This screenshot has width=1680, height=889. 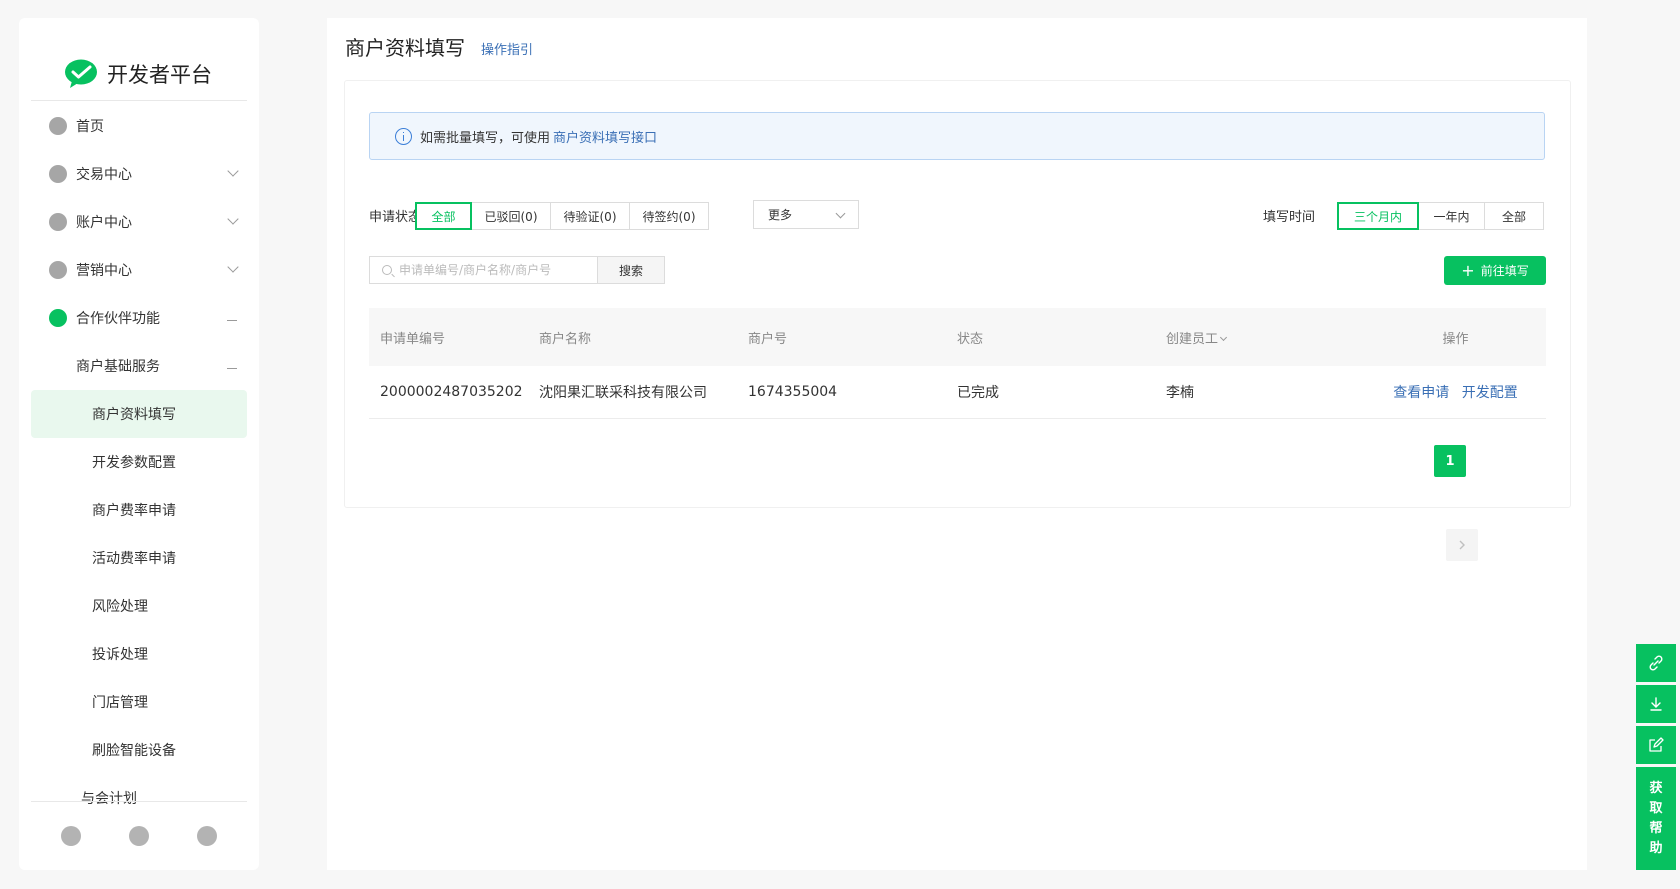 I want to click on sidebar-item-trade: 交易中心, so click(x=139, y=174).